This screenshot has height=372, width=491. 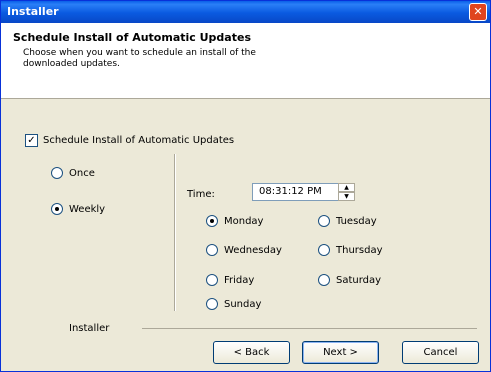 What do you see at coordinates (478, 12) in the screenshot?
I see `close-icon: ✕` at bounding box center [478, 12].